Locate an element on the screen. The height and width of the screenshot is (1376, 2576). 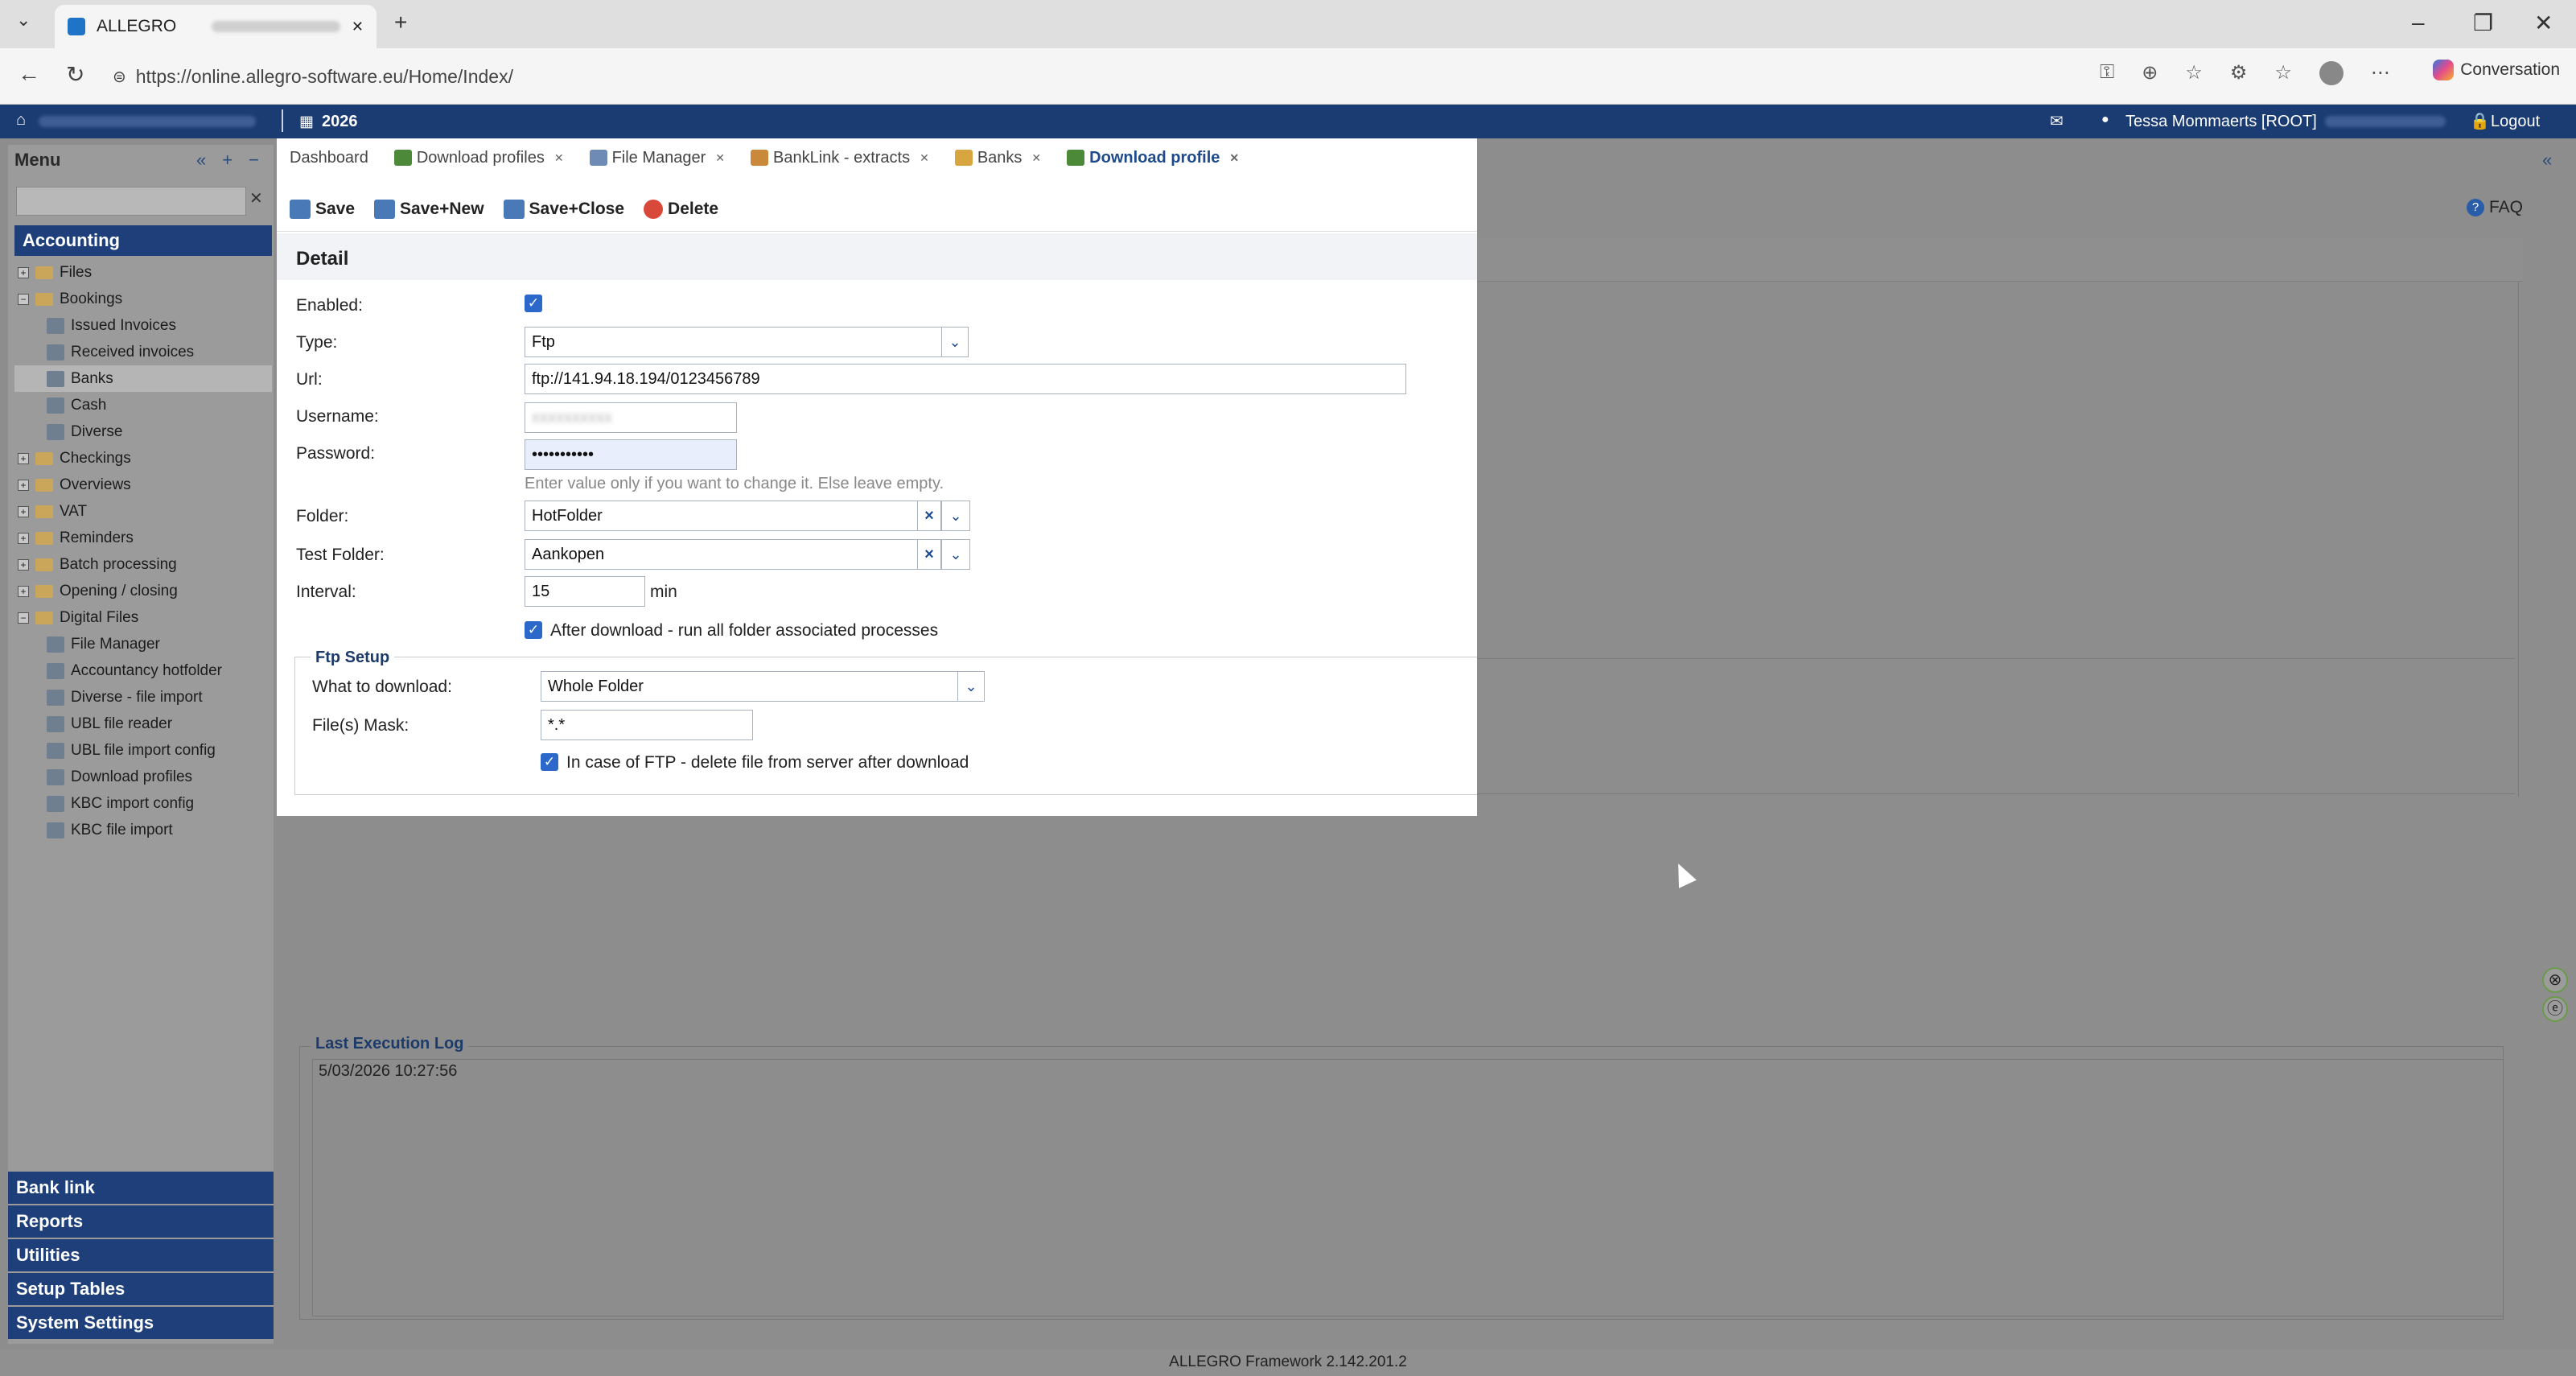
file-mask-input: *.* is located at coordinates (647, 725).